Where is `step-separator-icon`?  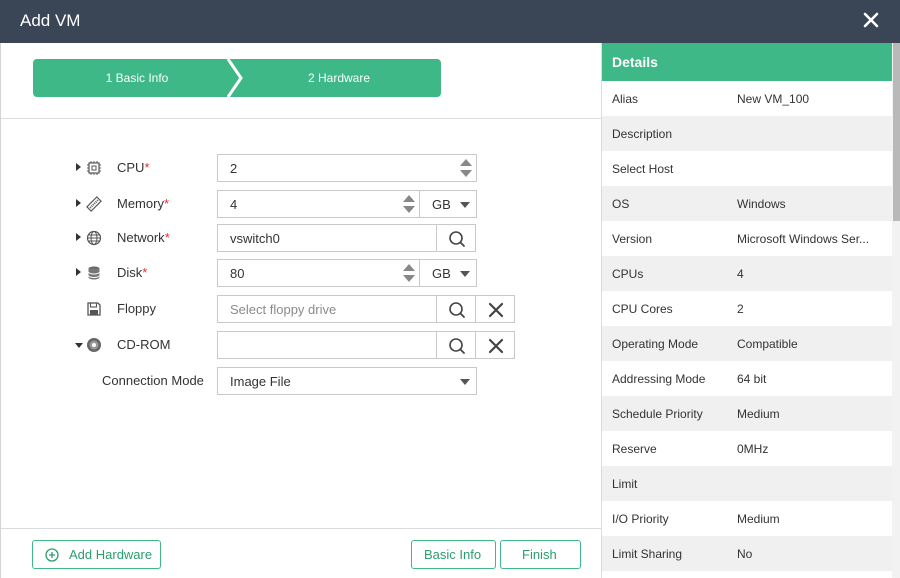 step-separator-icon is located at coordinates (235, 78).